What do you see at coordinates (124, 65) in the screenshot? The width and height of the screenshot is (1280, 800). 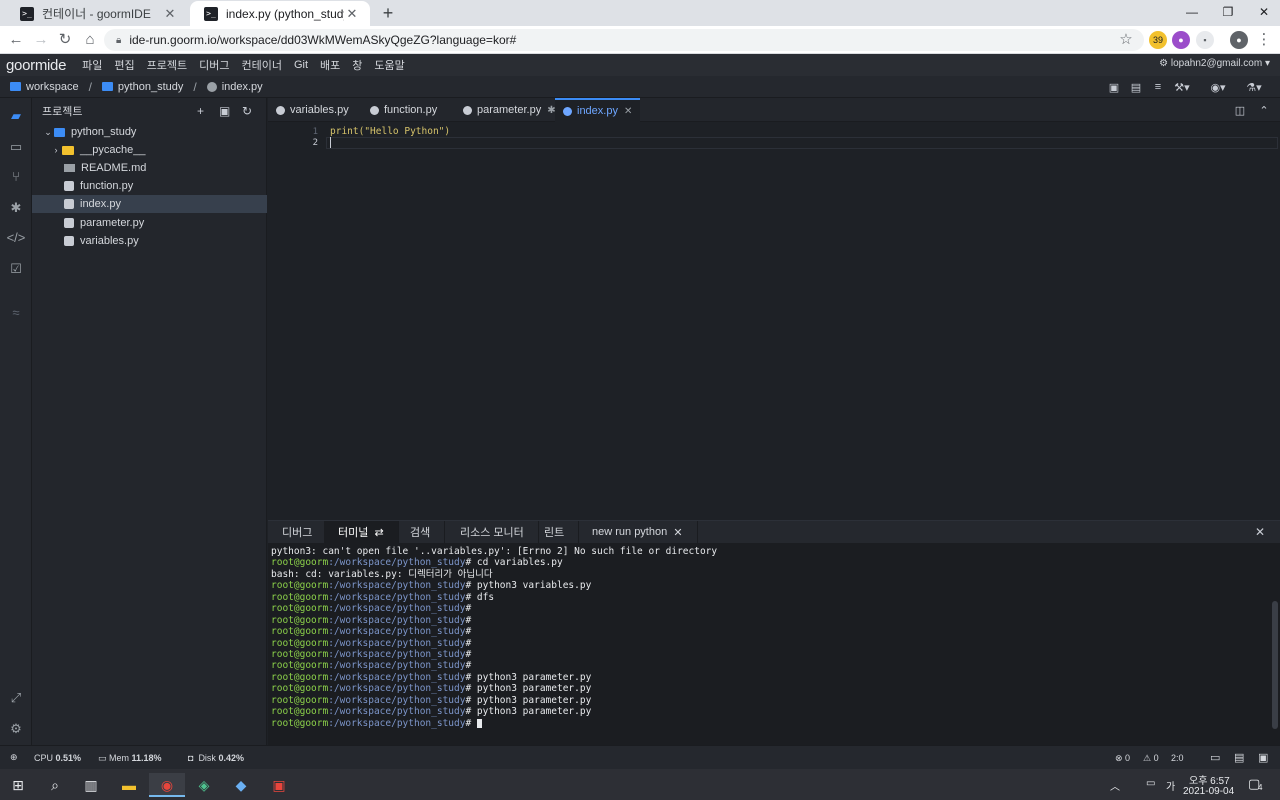 I see `menu-edit: 편집` at bounding box center [124, 65].